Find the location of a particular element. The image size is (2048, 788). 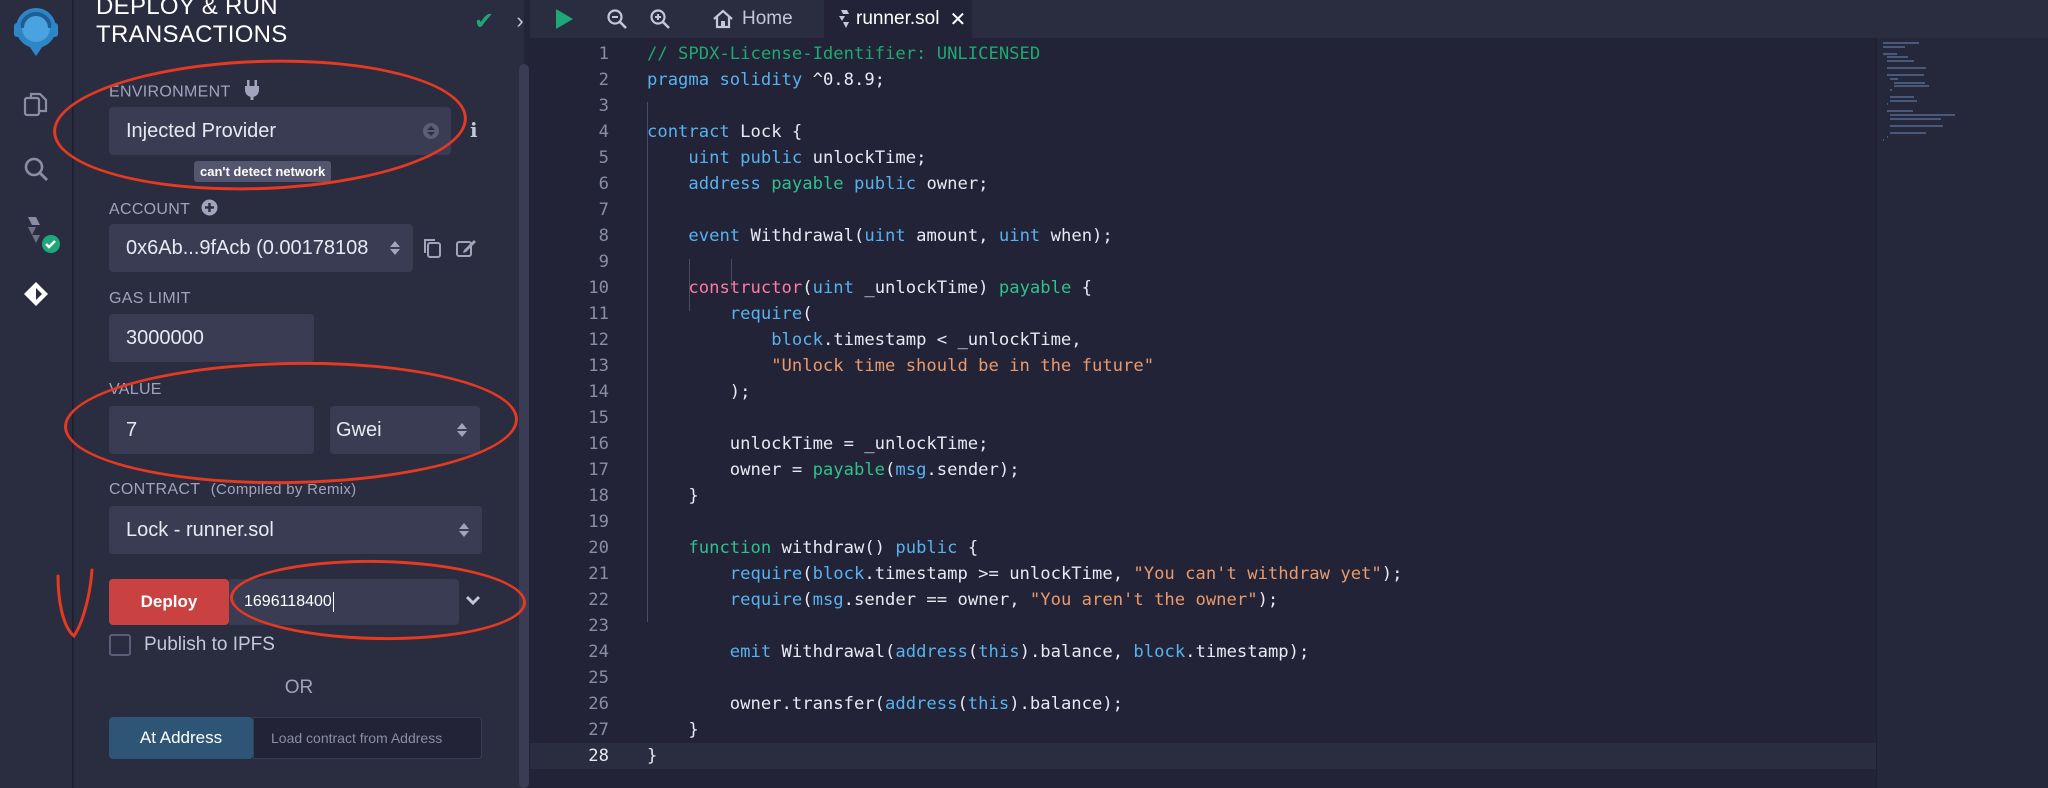

code-line: 7 is located at coordinates (1203, 210).